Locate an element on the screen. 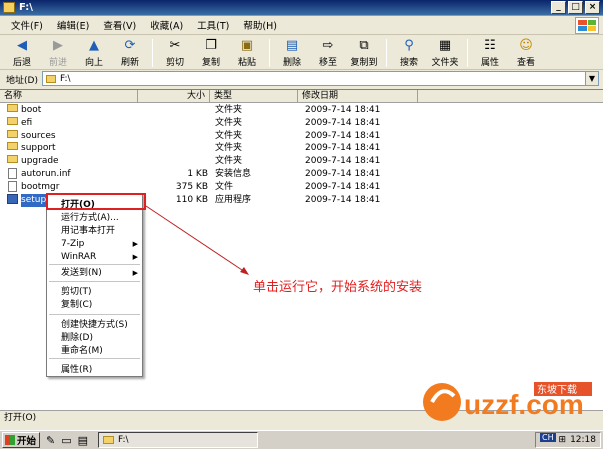  quick-launch-icon: ✎ is located at coordinates (50, 440).